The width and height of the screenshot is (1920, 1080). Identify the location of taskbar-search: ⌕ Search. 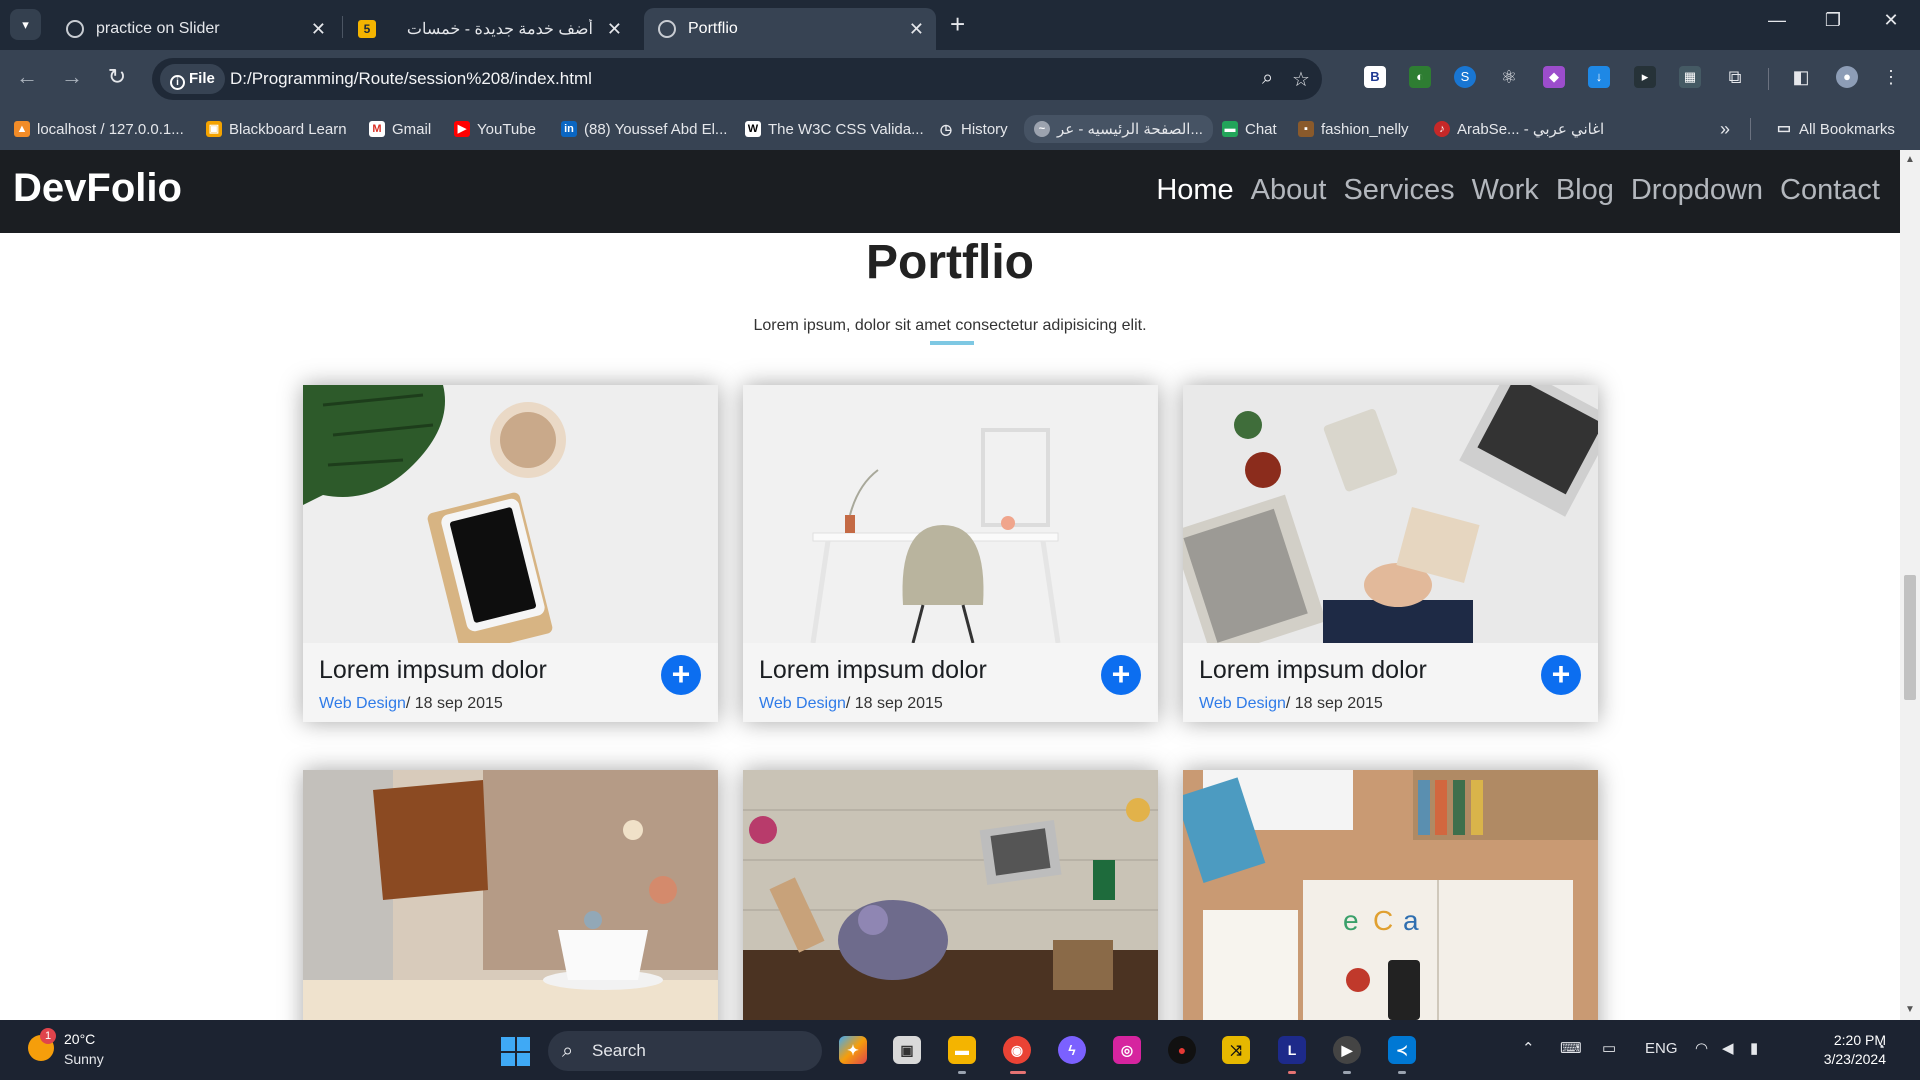
(685, 1051).